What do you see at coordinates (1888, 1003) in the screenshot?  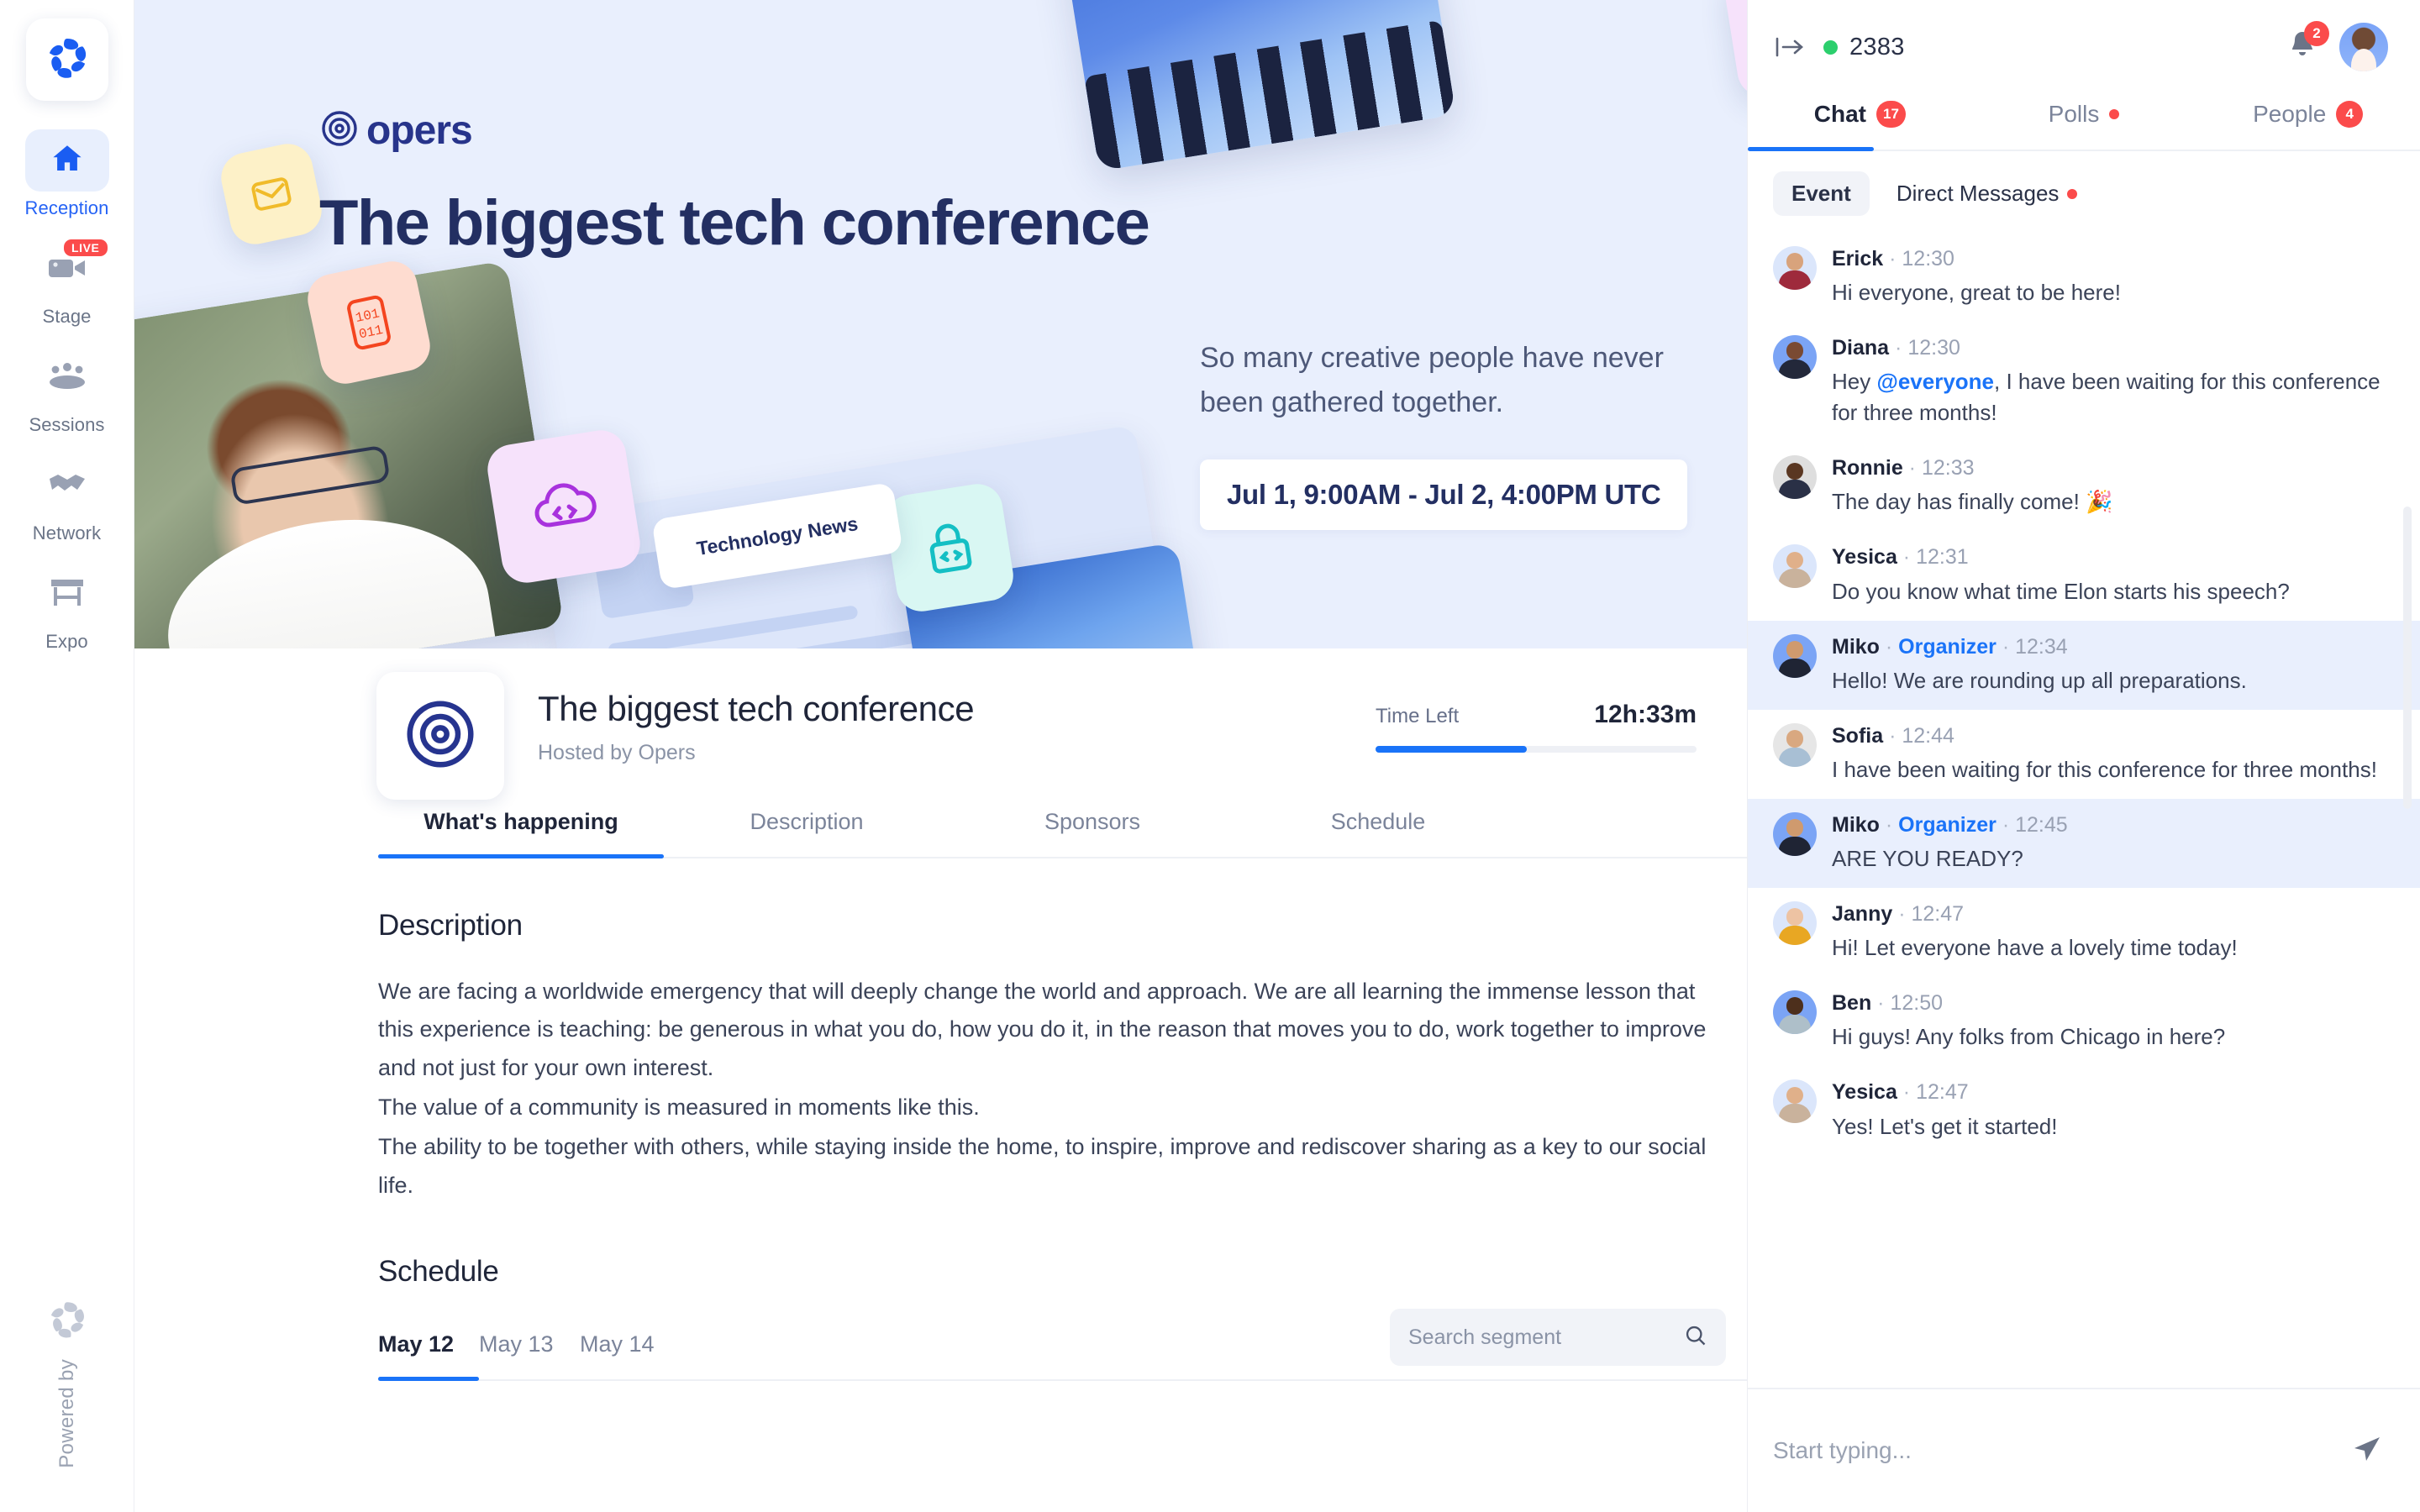 I see `chat-message-meta: Ben · 12:50` at bounding box center [1888, 1003].